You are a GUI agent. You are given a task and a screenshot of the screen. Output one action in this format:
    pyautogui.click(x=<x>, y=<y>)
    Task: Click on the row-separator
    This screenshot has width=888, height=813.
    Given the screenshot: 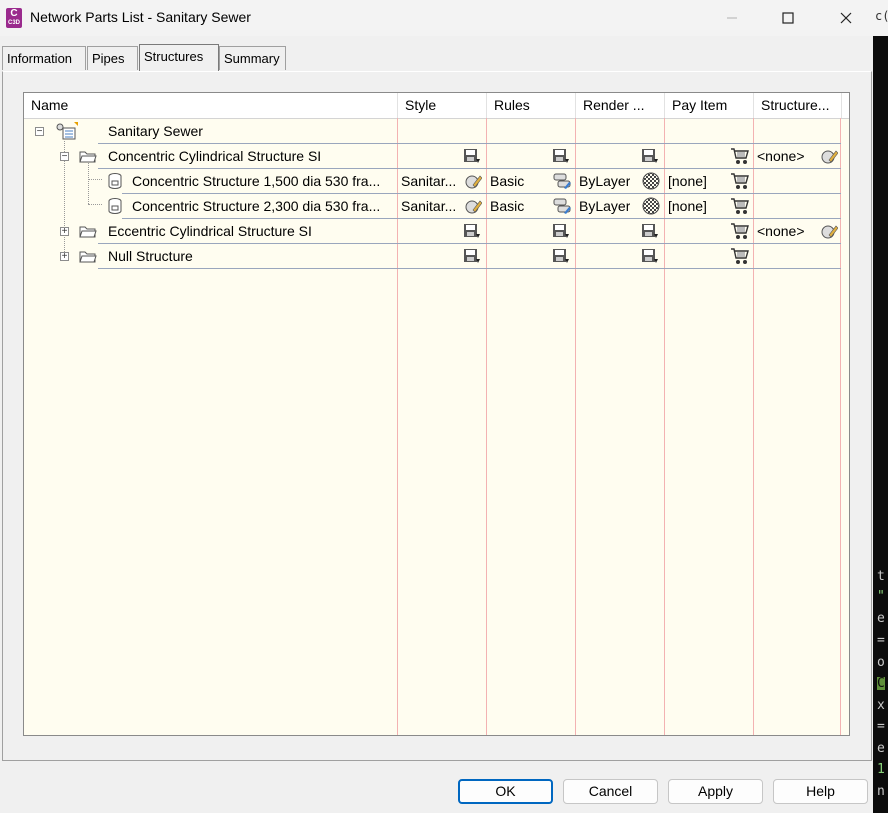 What is the action you would take?
    pyautogui.click(x=469, y=268)
    